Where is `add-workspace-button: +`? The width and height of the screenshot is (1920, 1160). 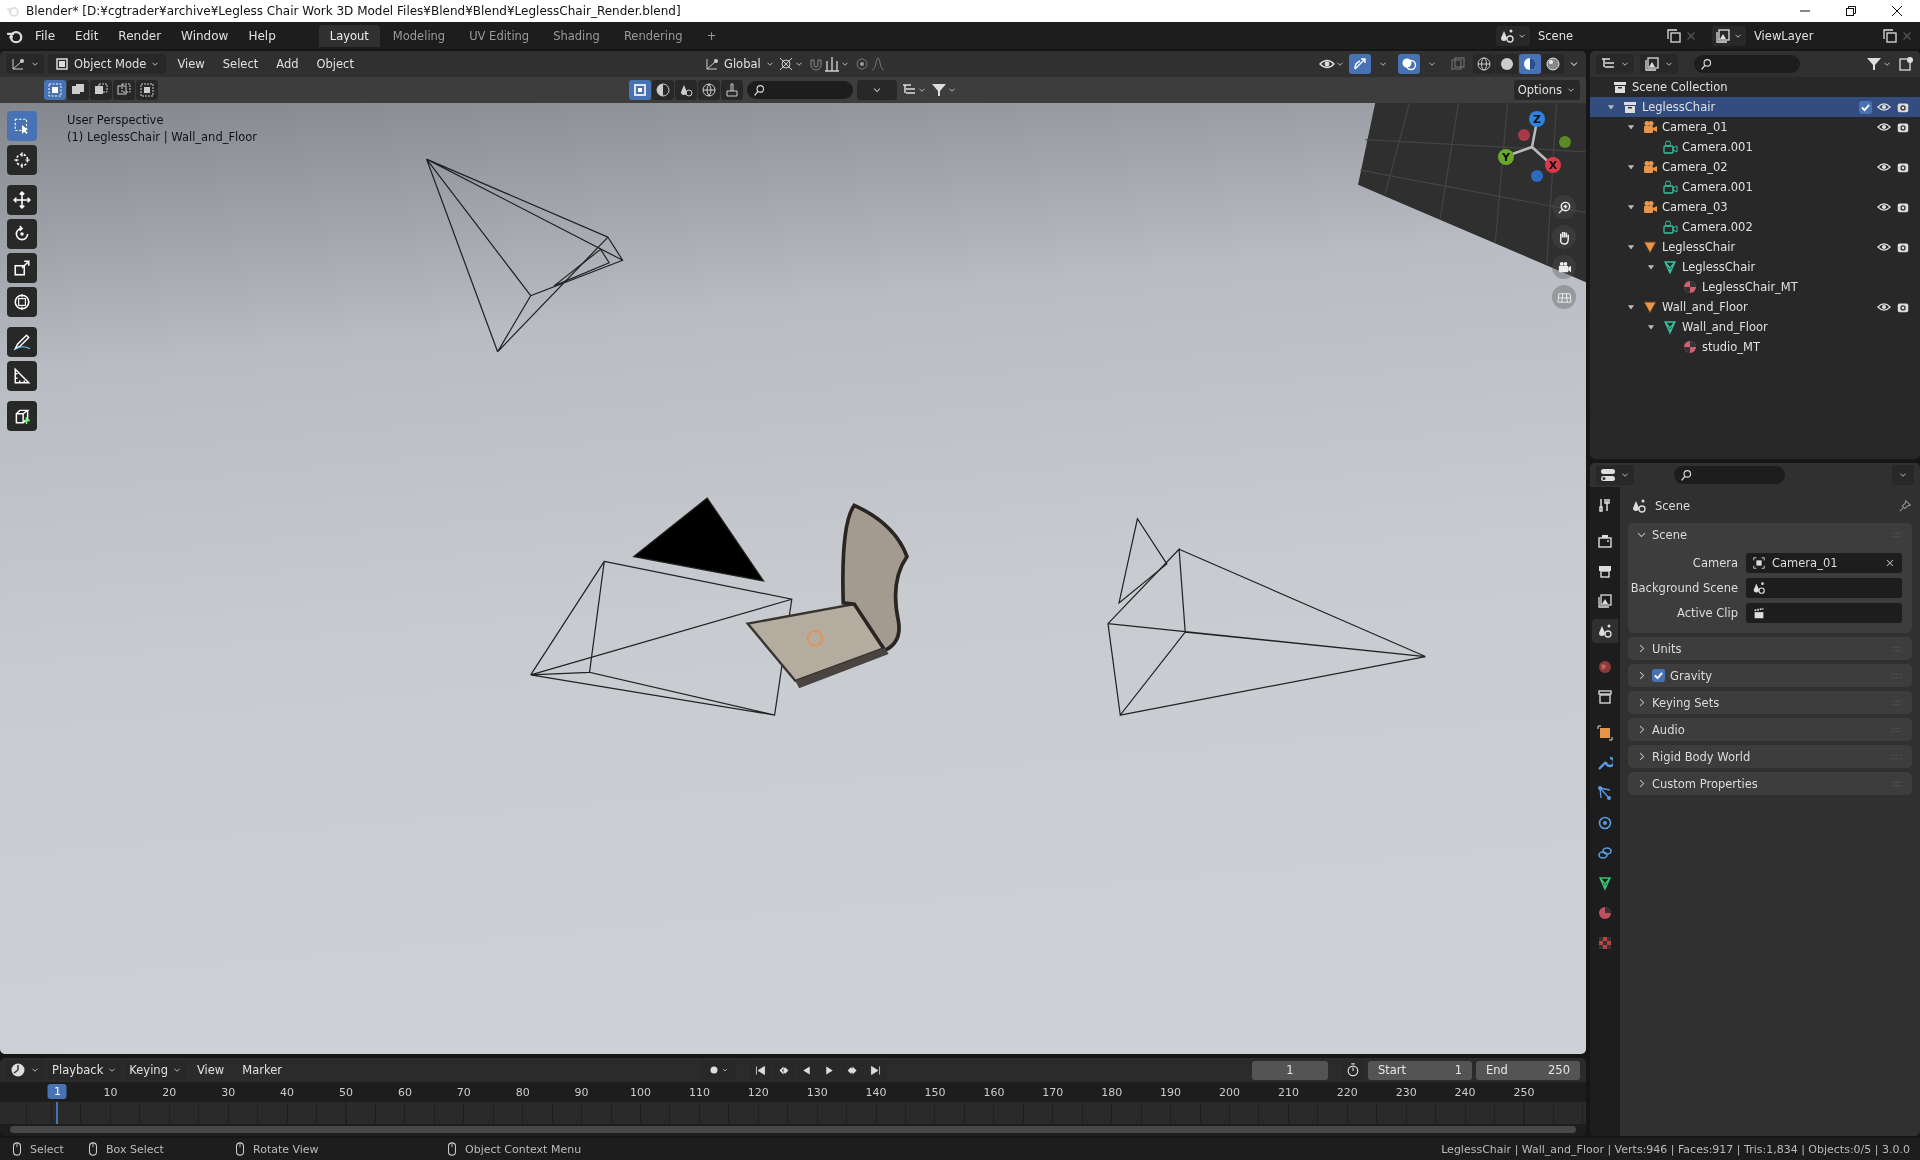
add-workspace-button: + is located at coordinates (711, 35).